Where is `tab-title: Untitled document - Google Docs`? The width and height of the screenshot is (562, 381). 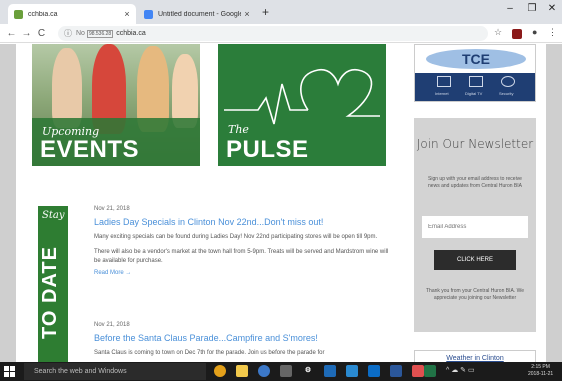 tab-title: Untitled document - Google Docs is located at coordinates (199, 14).